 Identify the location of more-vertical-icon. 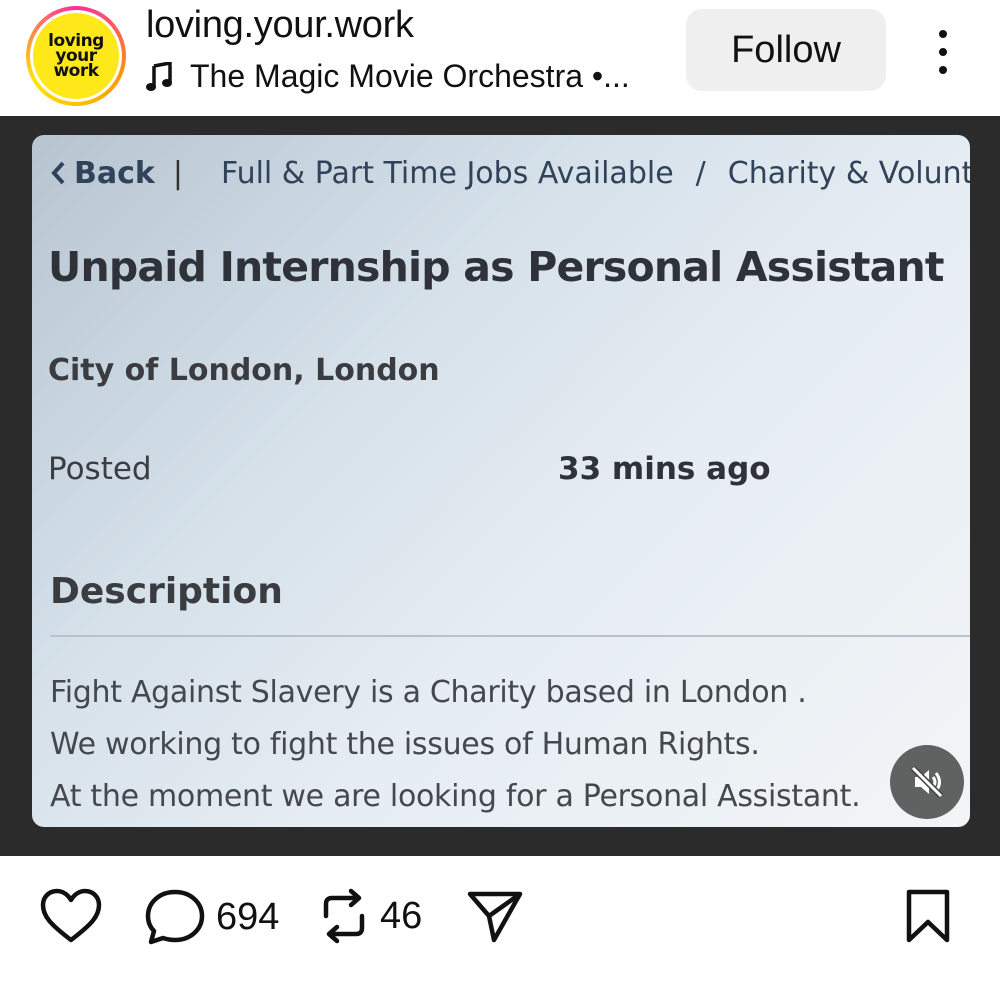
(943, 52).